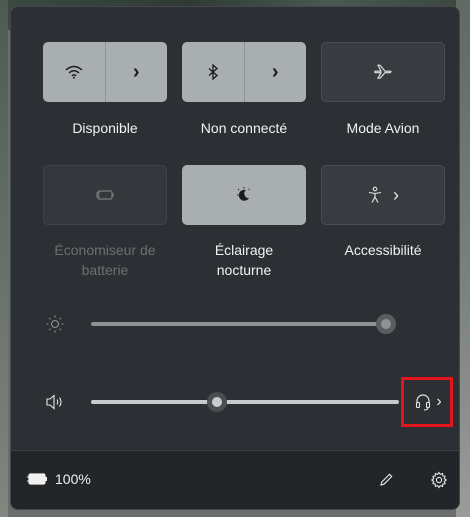  Describe the element at coordinates (217, 402) in the screenshot. I see `volume-slider-thumb` at that location.